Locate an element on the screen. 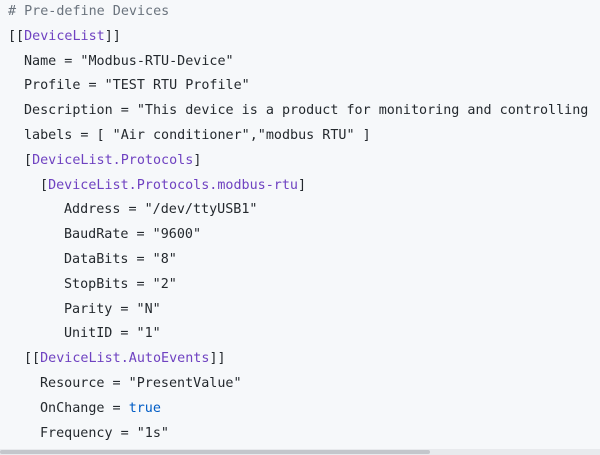 The height and width of the screenshot is (455, 600). profile-line: Profile = "TEST RTU Profile" is located at coordinates (137, 86).